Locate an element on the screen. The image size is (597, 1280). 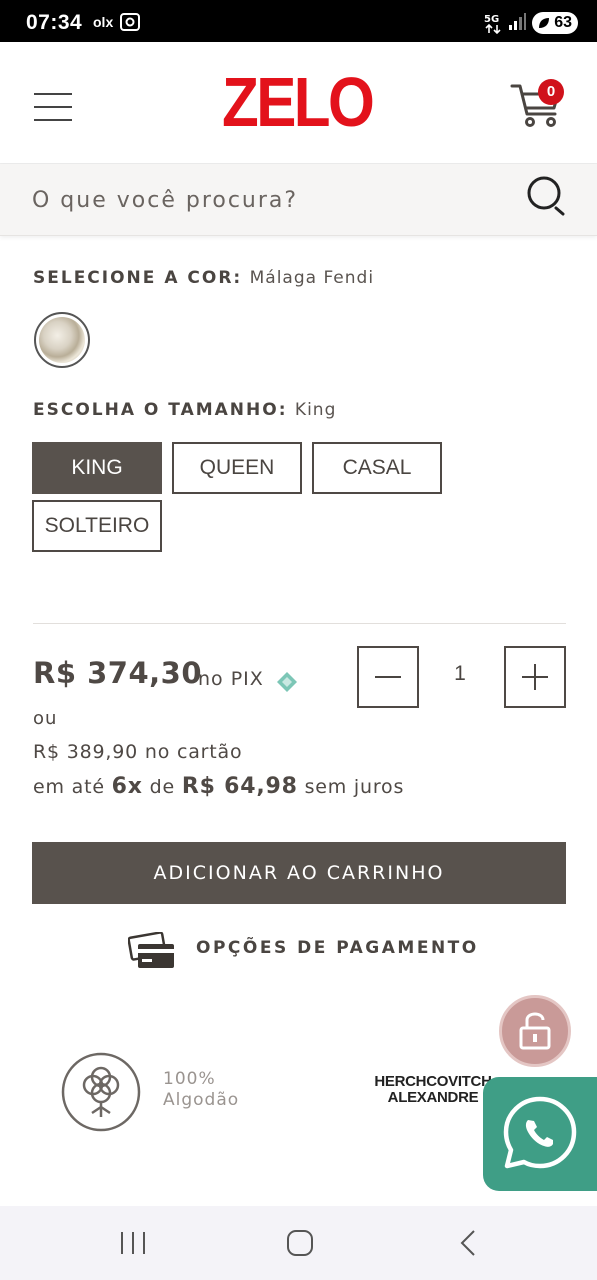
size-label: ESCOLHA O TAMANHO: is located at coordinates (160, 410).